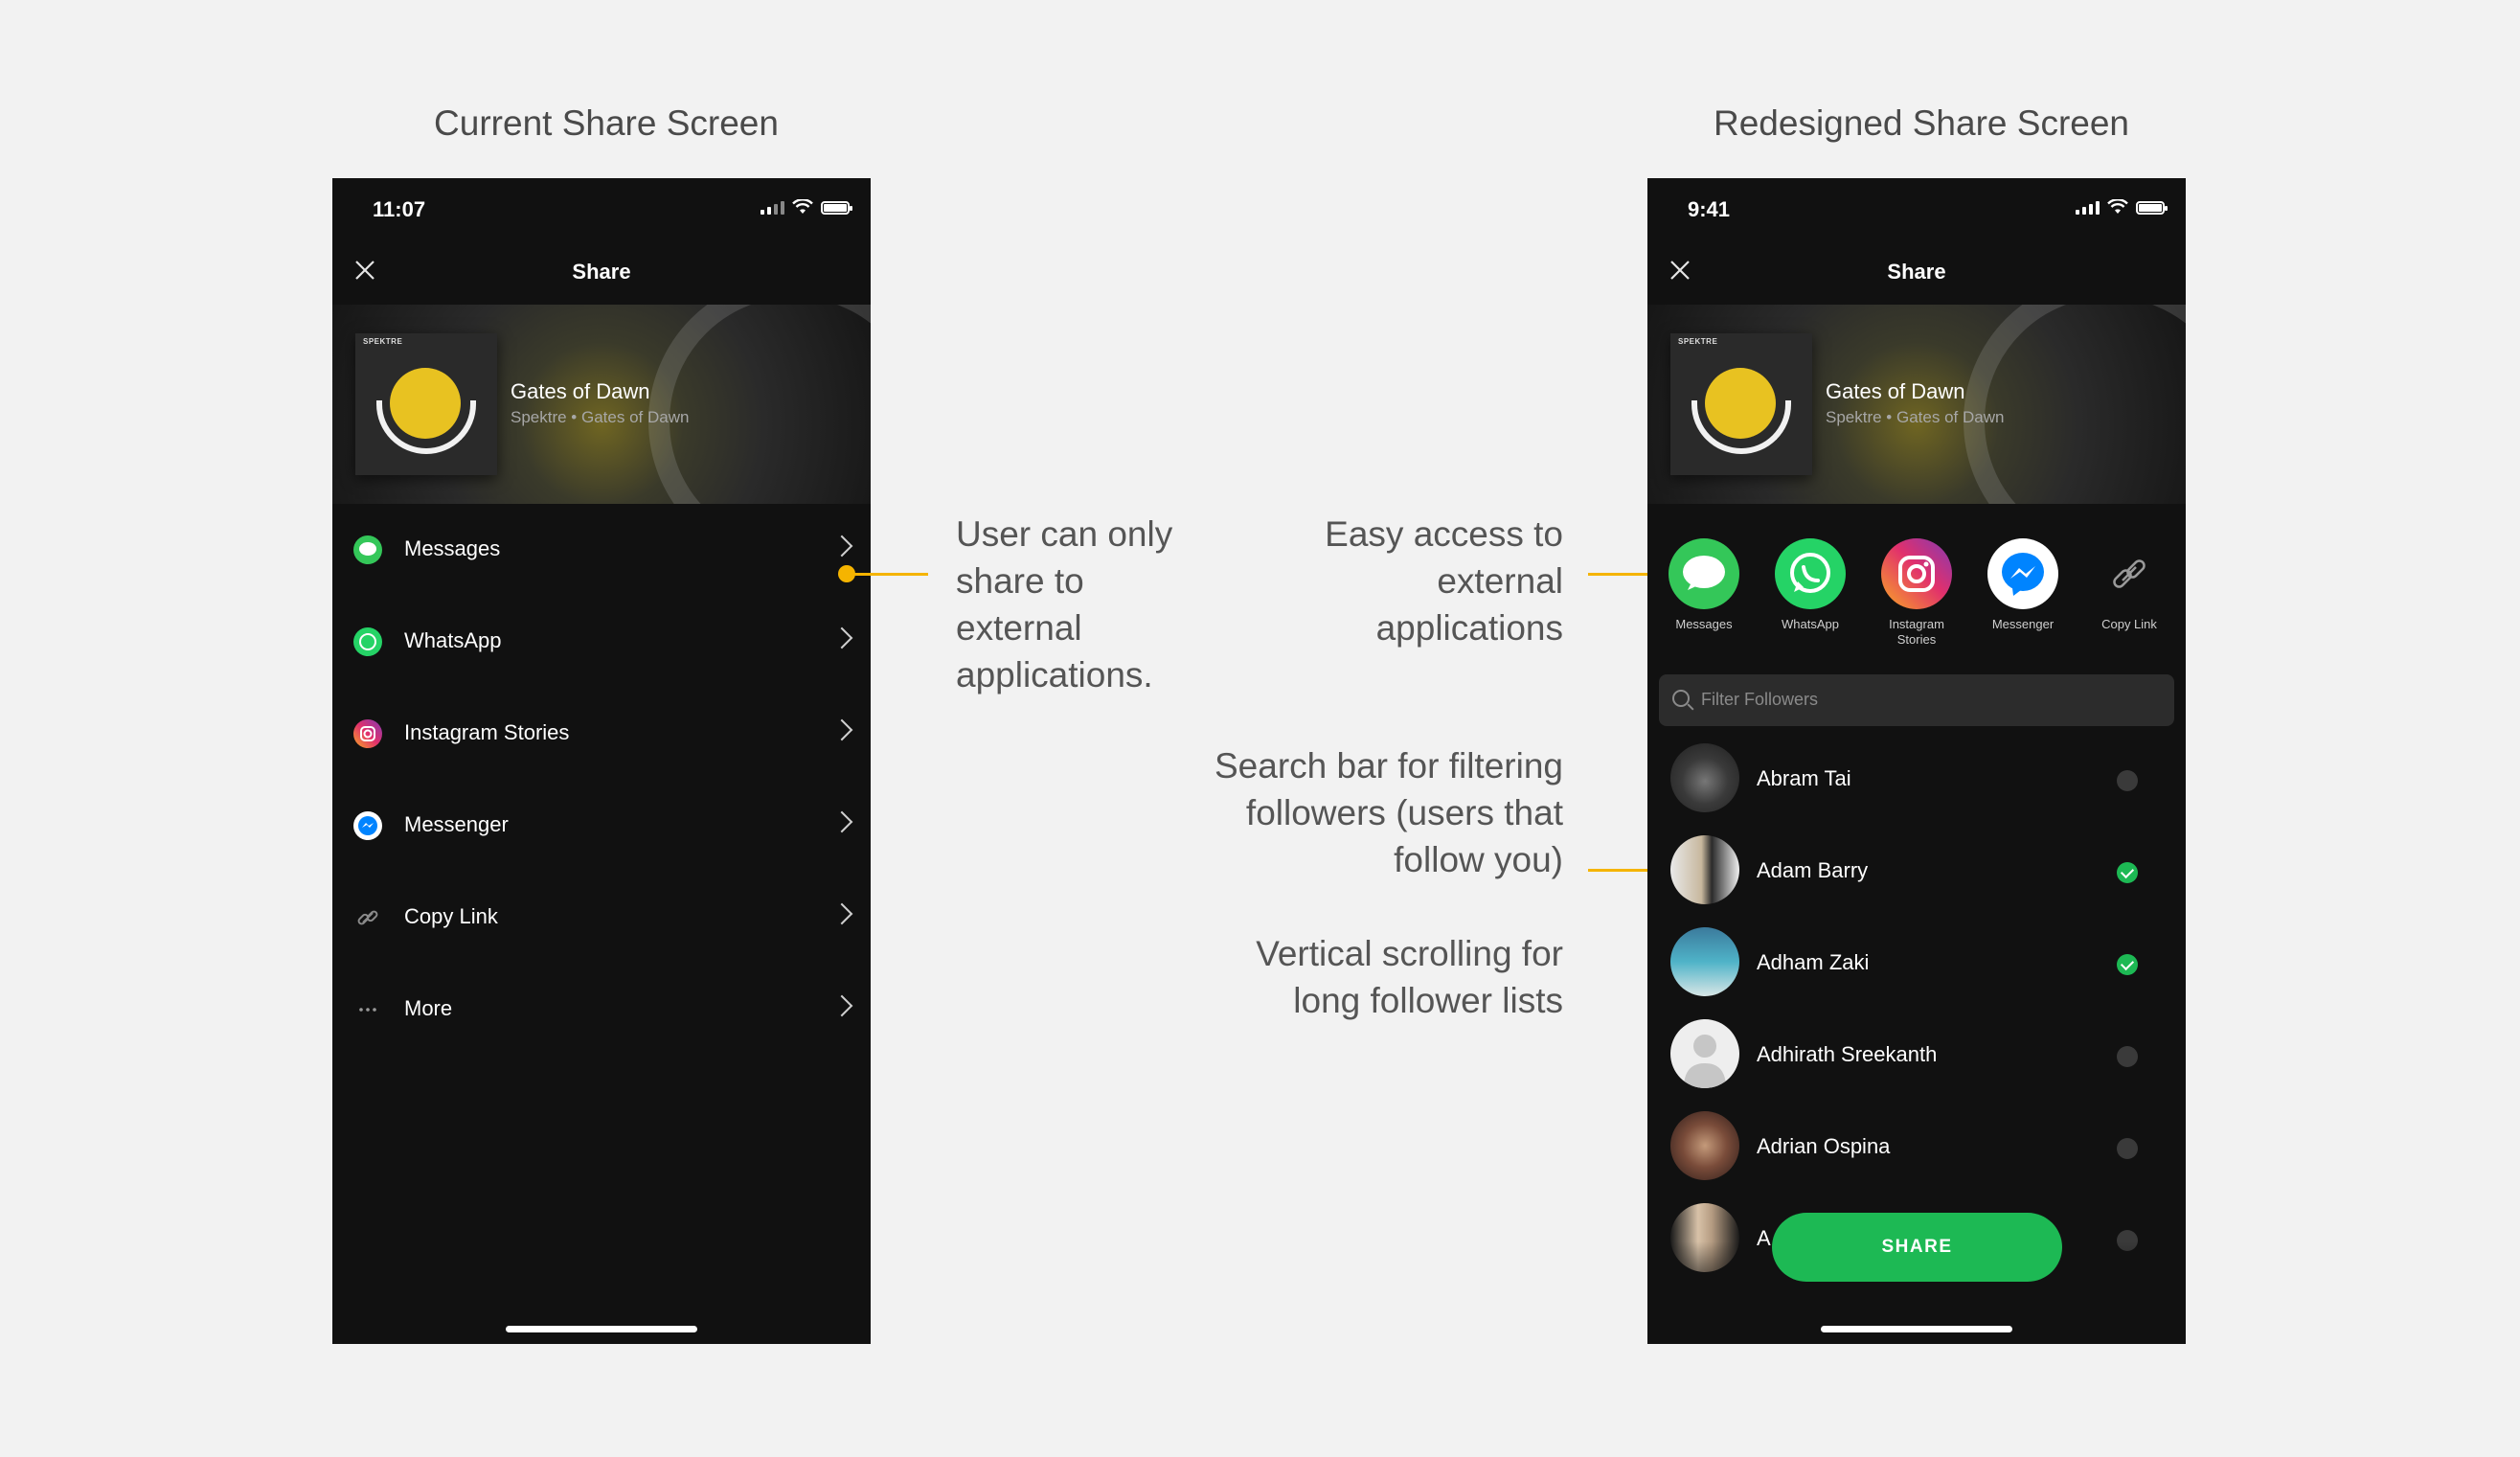 The width and height of the screenshot is (2520, 1457). I want to click on annotation-line: Vertical scrolling for, so click(1410, 953).